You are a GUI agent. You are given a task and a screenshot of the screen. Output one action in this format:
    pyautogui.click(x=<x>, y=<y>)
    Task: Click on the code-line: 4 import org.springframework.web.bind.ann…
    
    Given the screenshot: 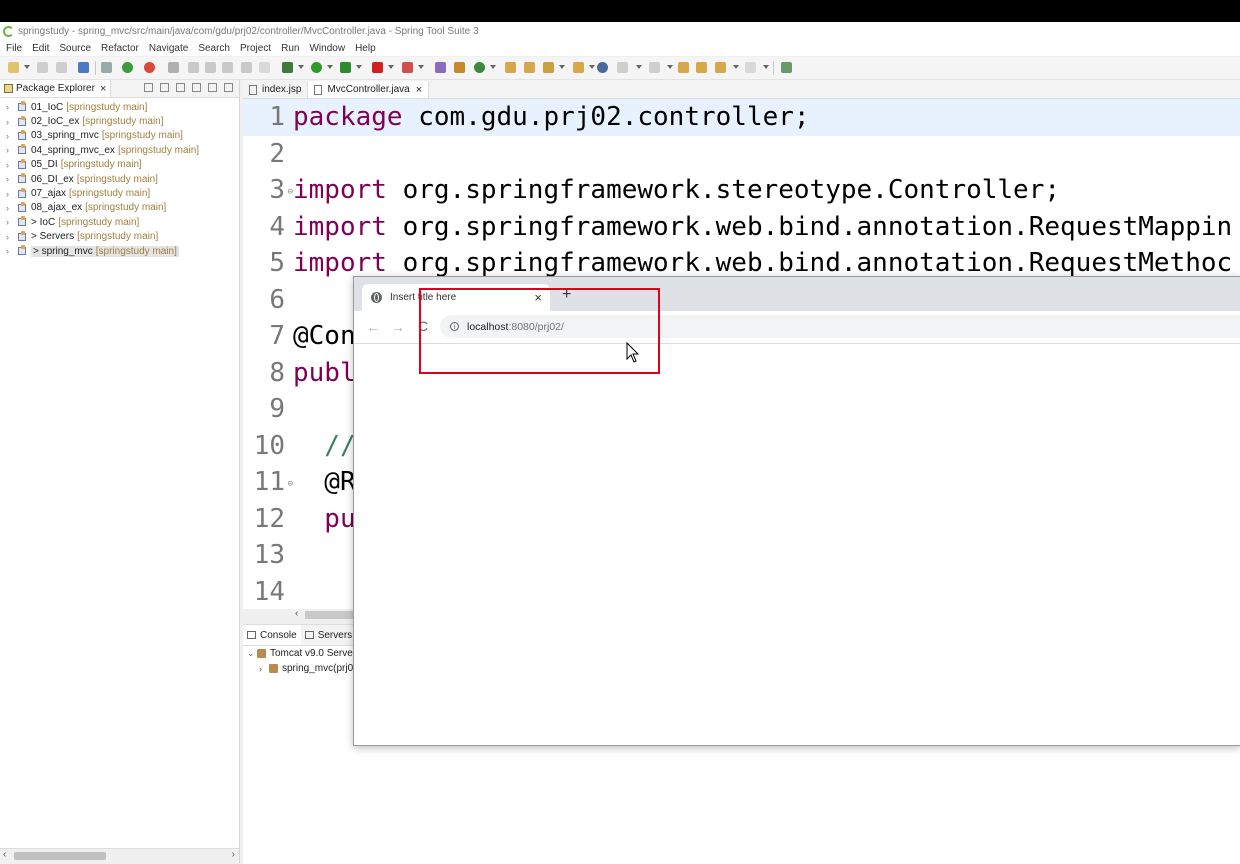 What is the action you would take?
    pyautogui.click(x=741, y=227)
    